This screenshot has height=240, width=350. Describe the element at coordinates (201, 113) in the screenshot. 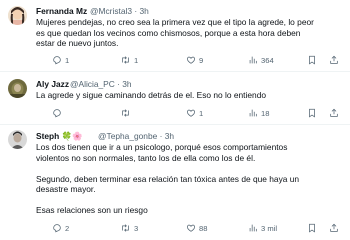

I see `like-count: 1` at that location.